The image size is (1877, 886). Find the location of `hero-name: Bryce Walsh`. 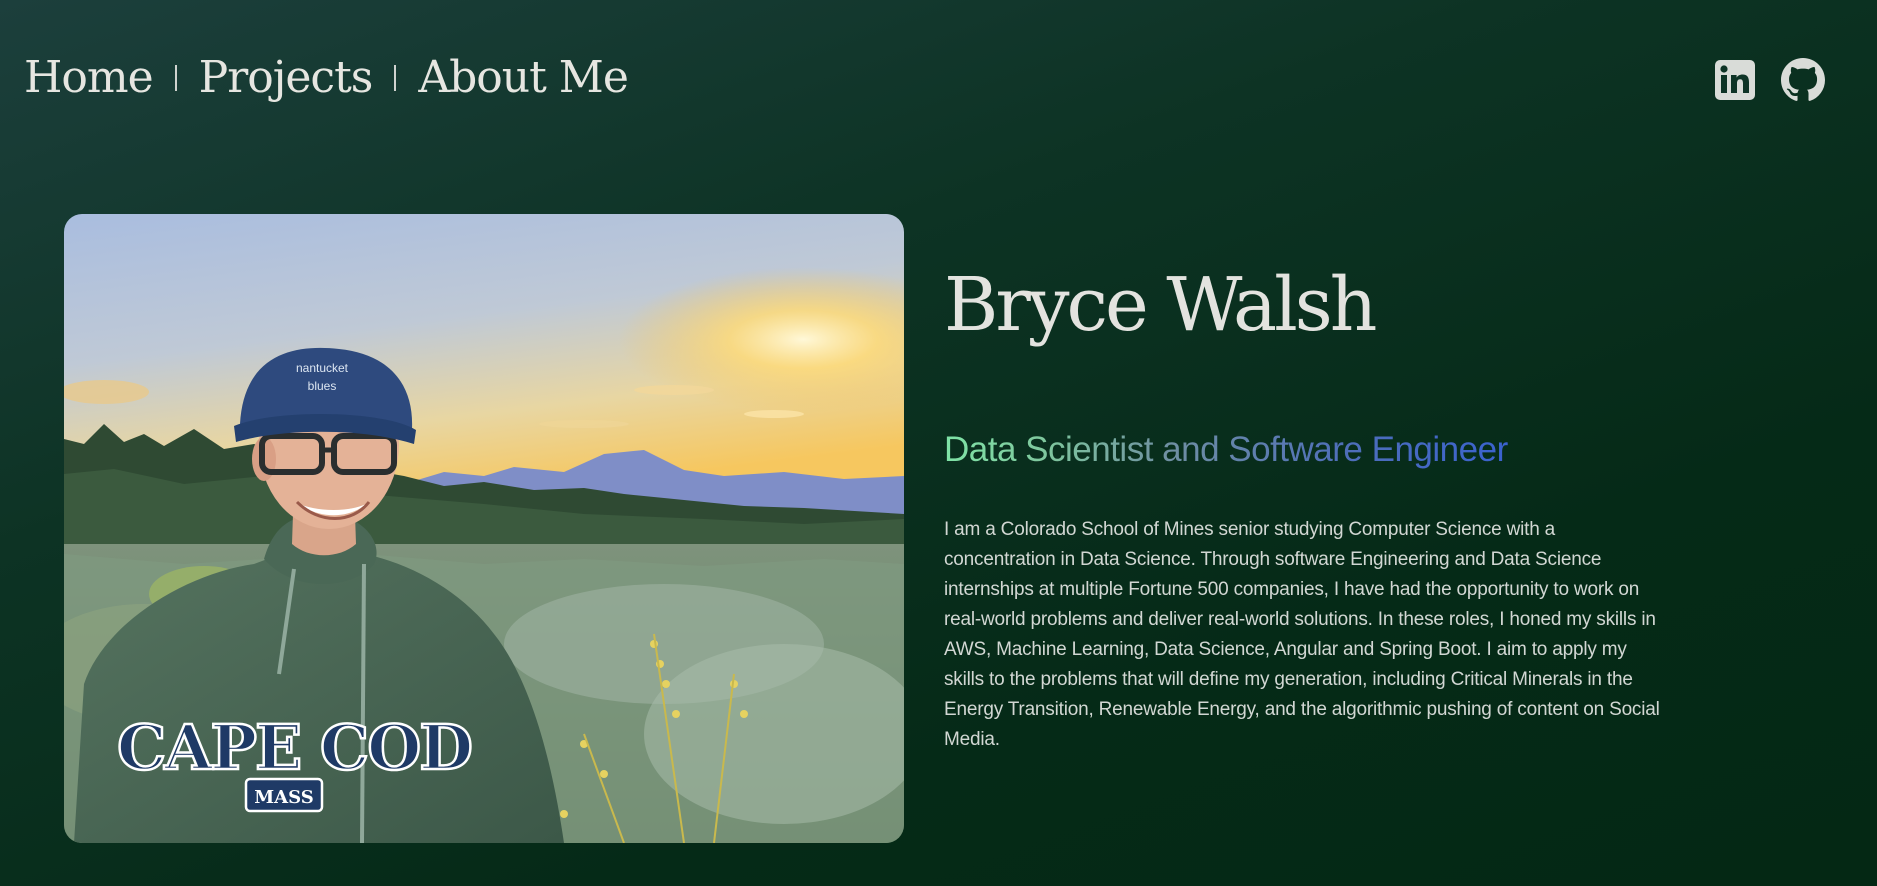

hero-name: Bryce Walsh is located at coordinates (1160, 305).